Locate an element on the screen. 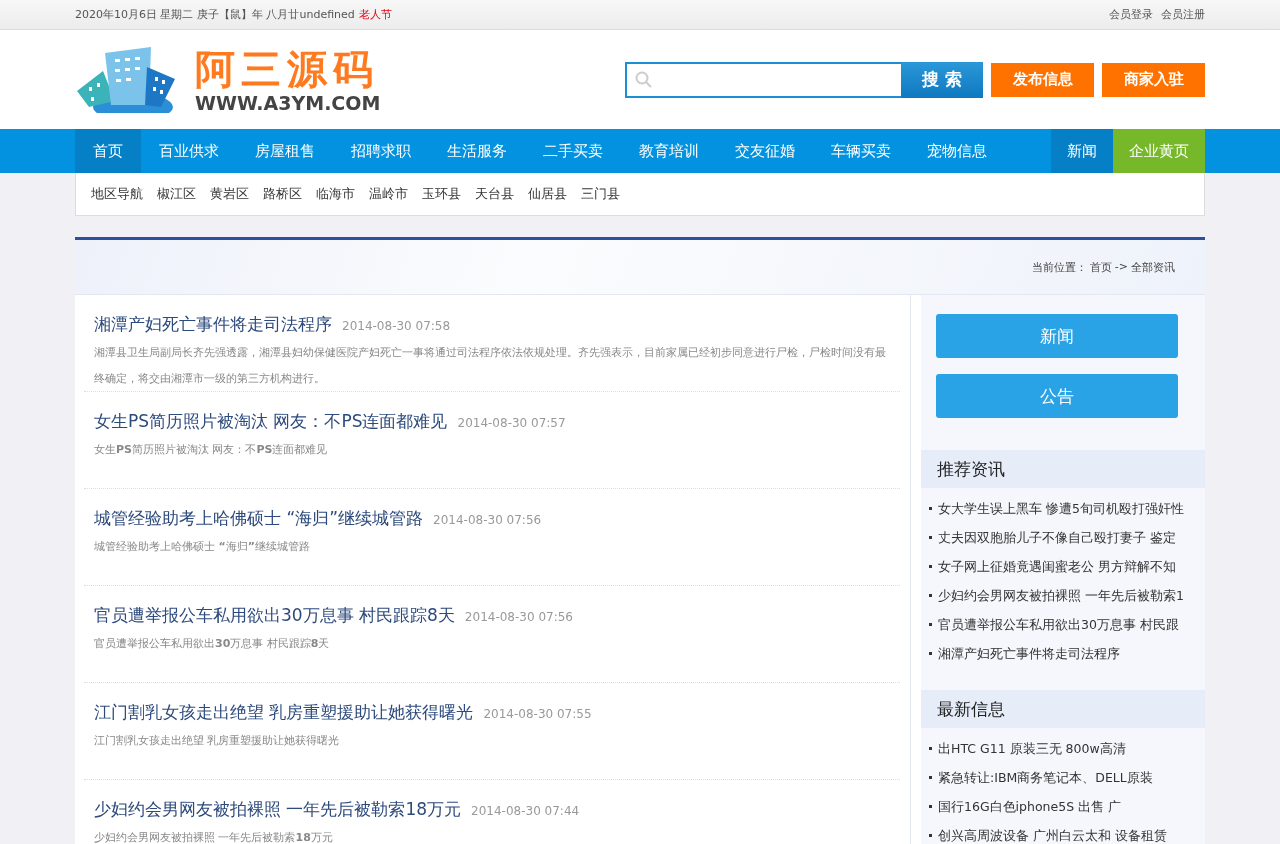 Image resolution: width=1280 pixels, height=844 pixels. date-text: 2020年10月6日 星期二 庚子【鼠】年 八月廿undefined is located at coordinates (215, 14).